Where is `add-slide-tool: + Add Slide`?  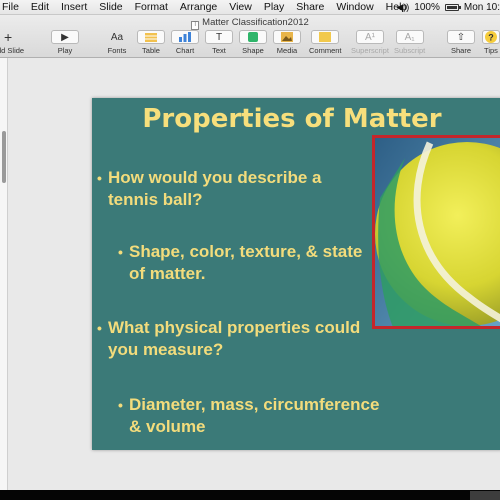 add-slide-tool: + Add Slide is located at coordinates (12, 42).